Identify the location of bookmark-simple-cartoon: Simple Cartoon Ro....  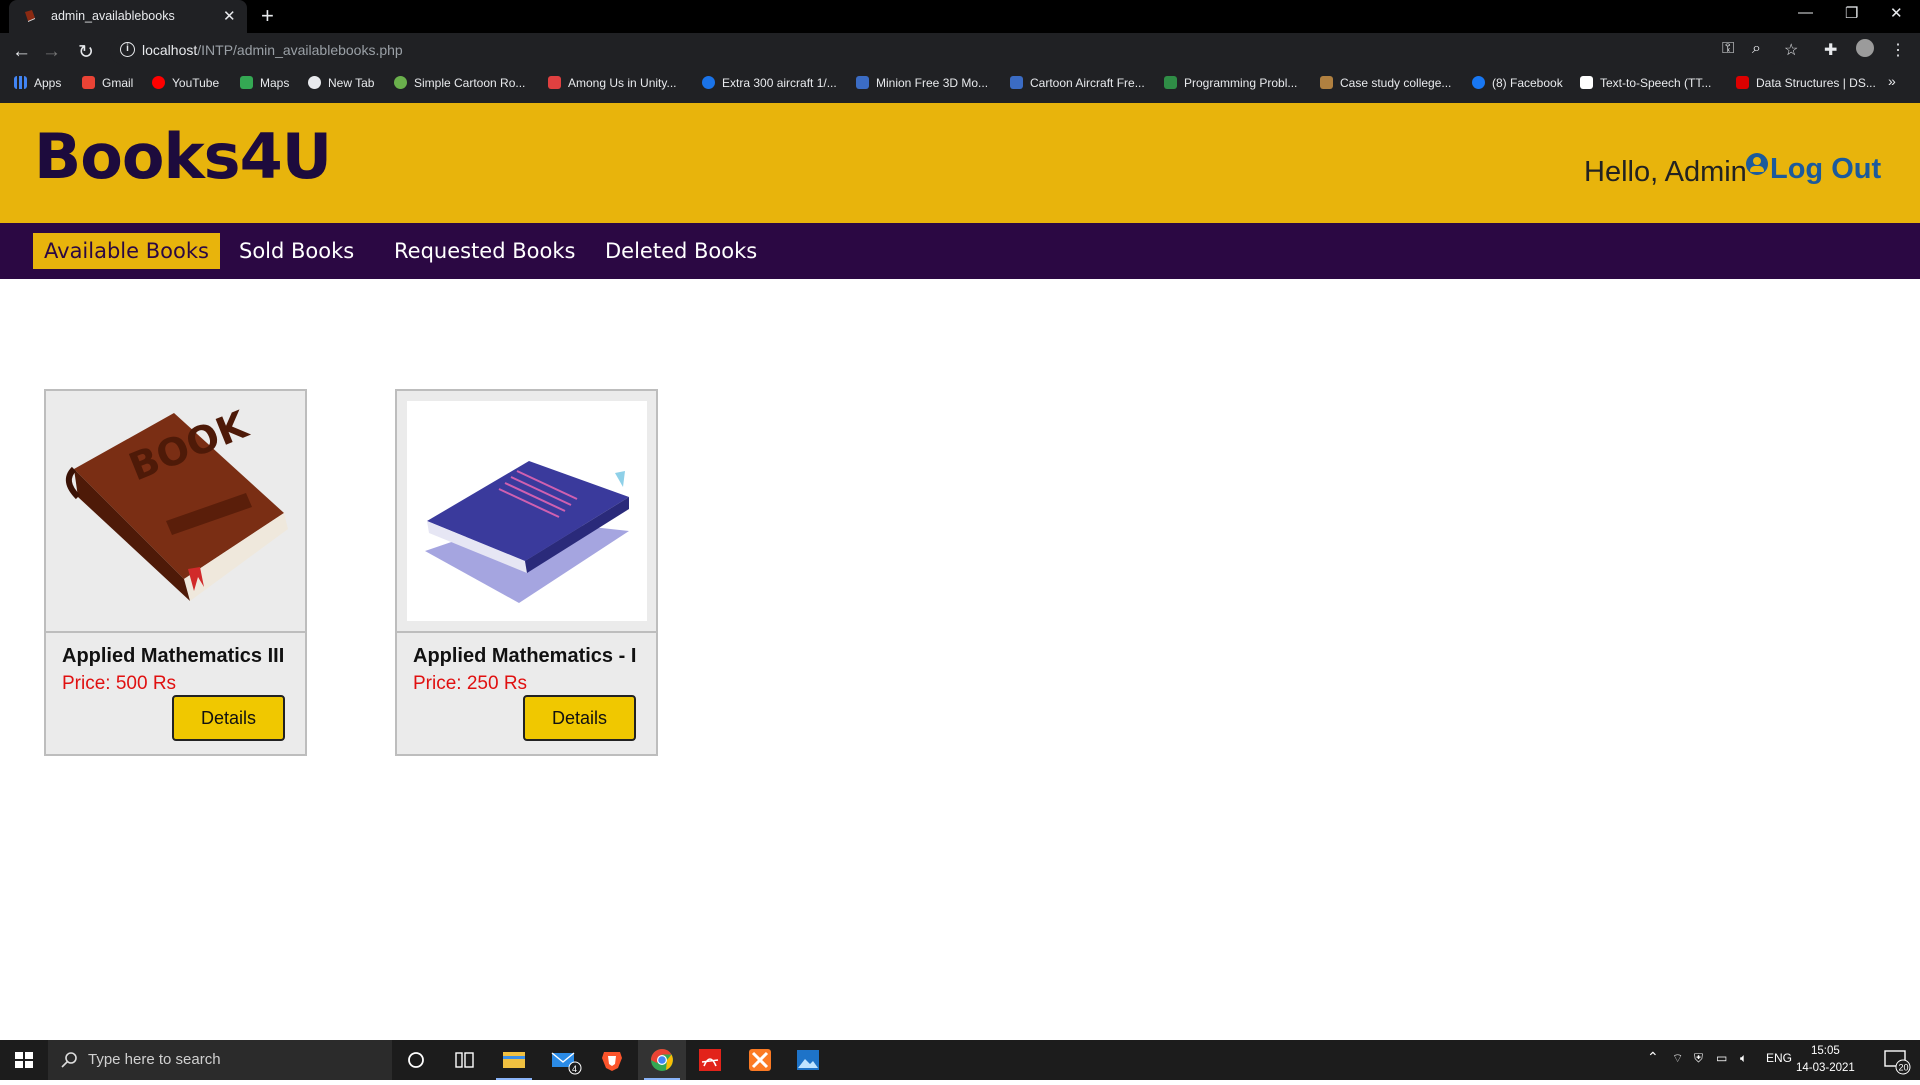
(459, 83).